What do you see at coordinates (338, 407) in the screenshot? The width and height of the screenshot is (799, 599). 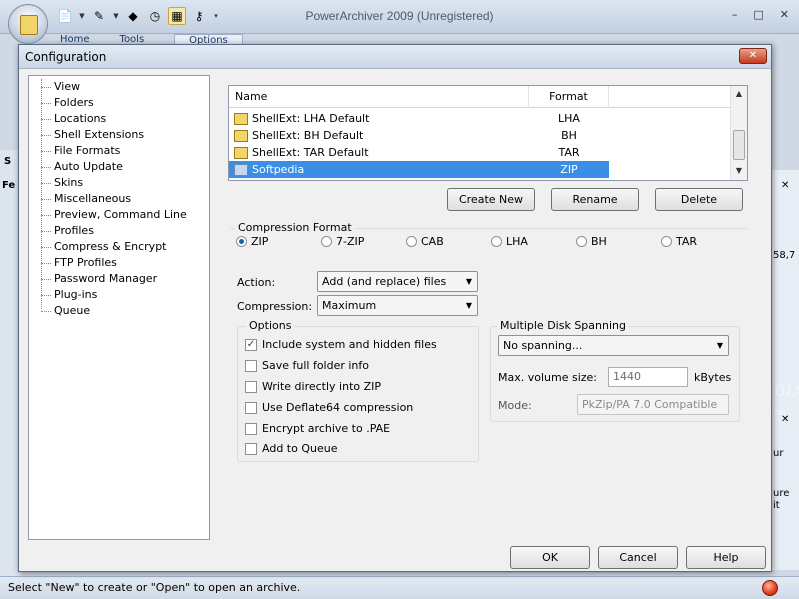 I see `checkbox-label: Use Deflate64 compression` at bounding box center [338, 407].